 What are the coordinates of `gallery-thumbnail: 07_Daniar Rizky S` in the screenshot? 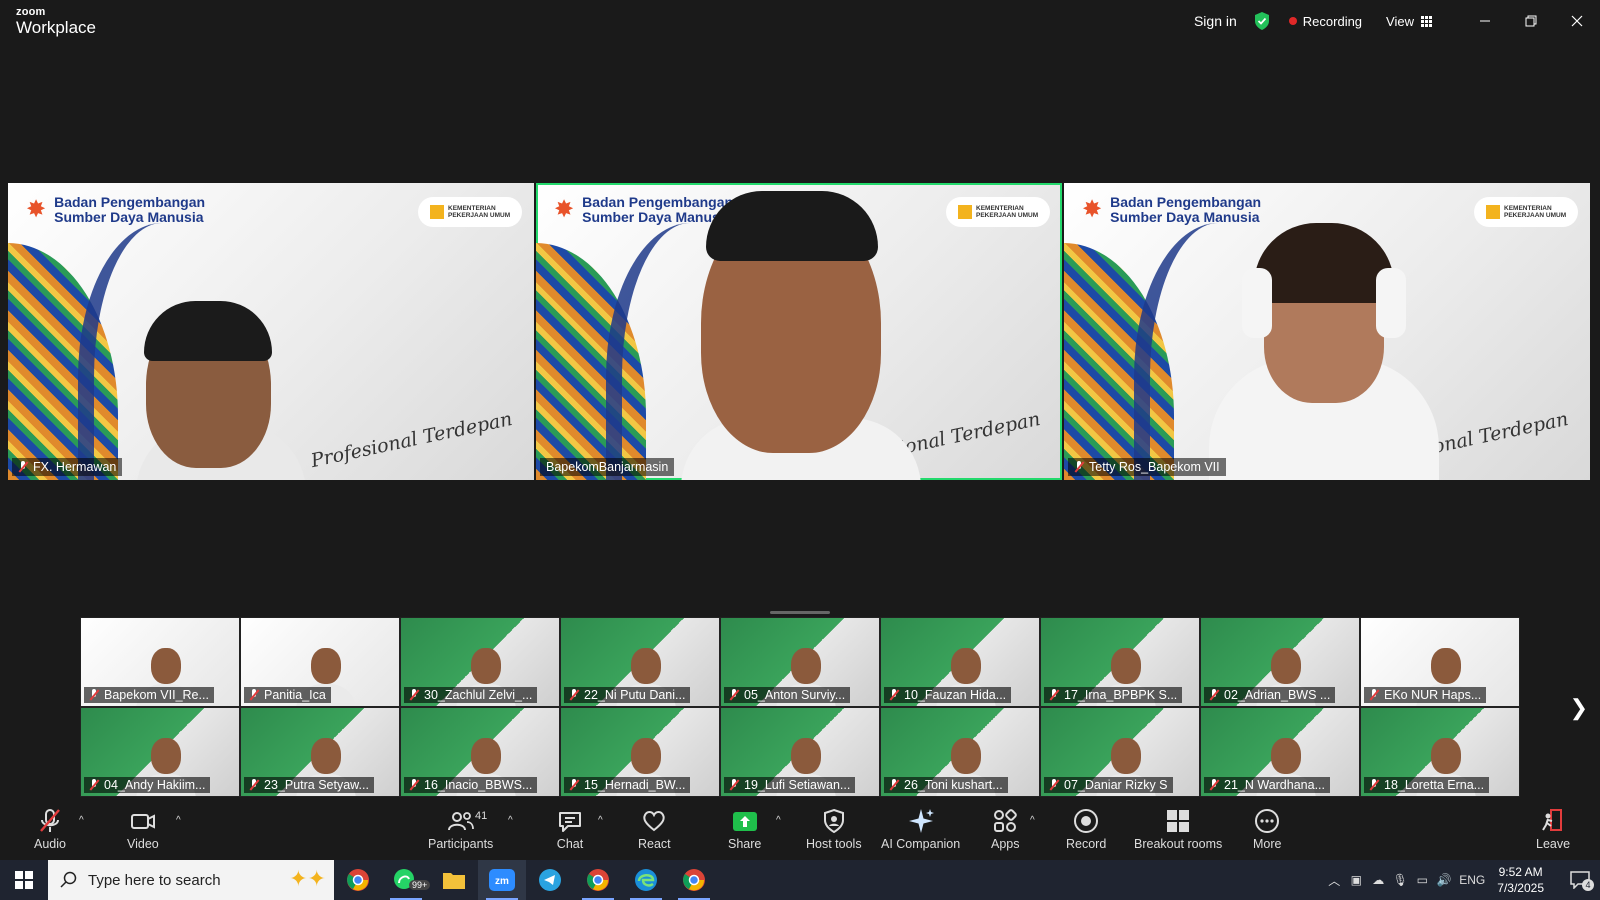 It's located at (1120, 752).